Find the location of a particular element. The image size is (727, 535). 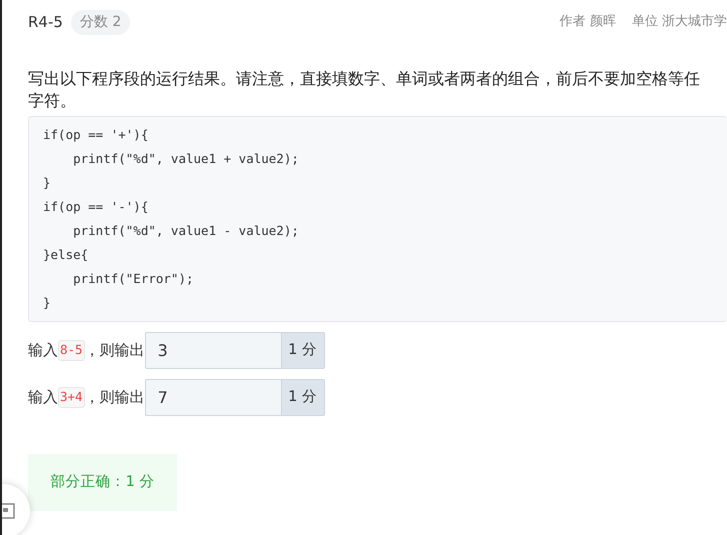

panel-icon is located at coordinates (9, 511).